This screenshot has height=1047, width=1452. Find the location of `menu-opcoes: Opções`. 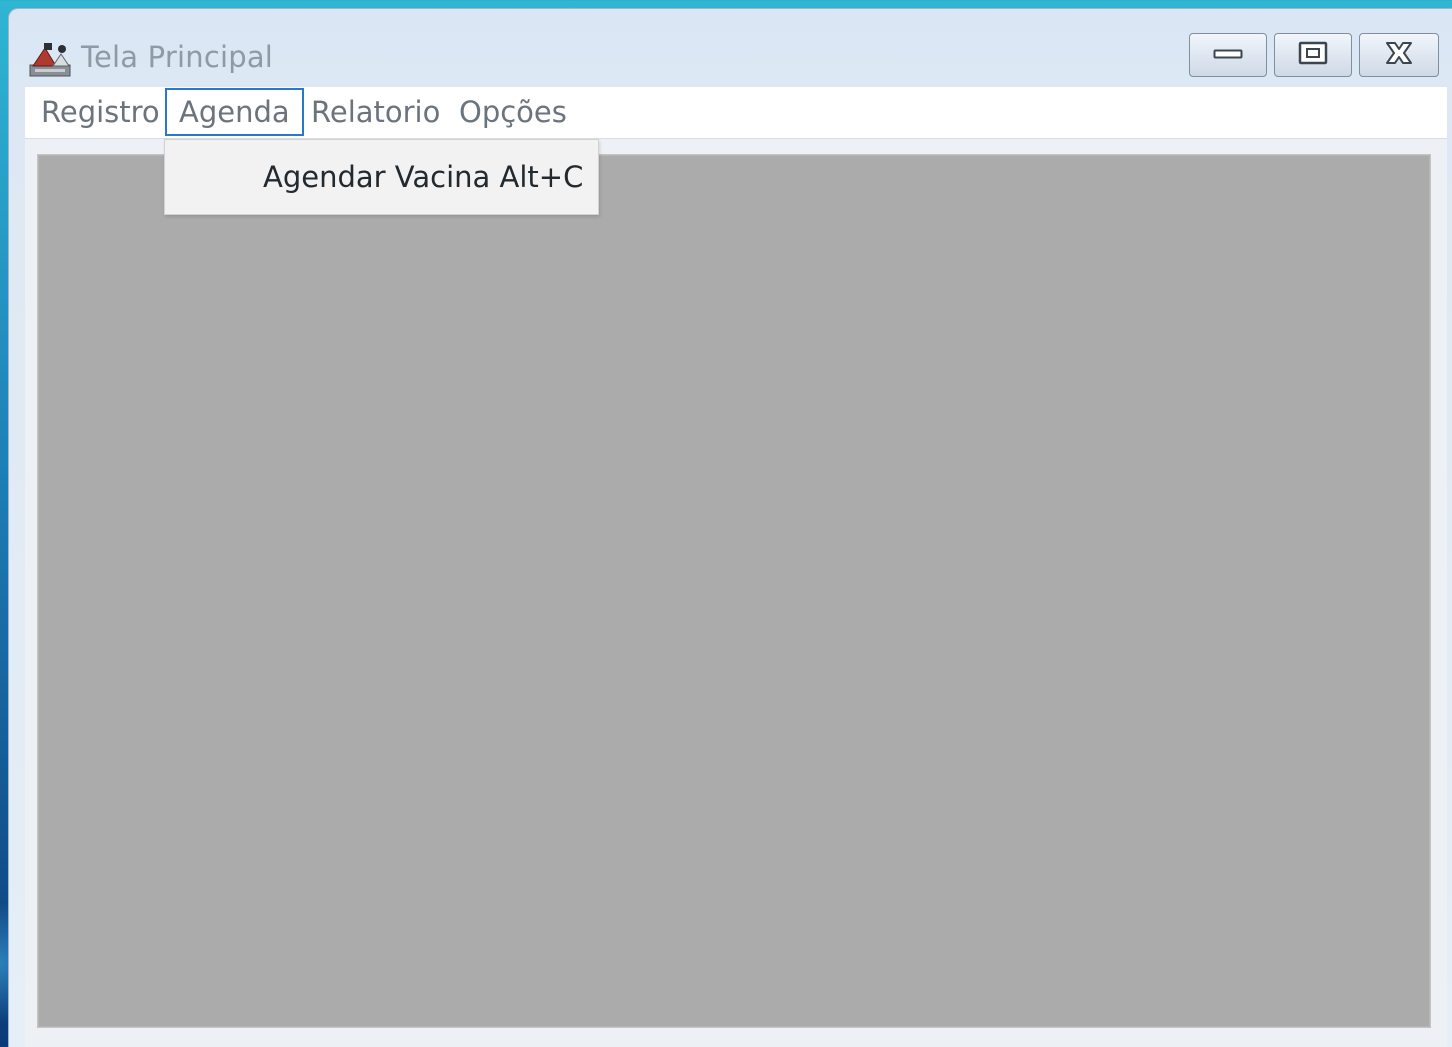

menu-opcoes: Opções is located at coordinates (513, 112).